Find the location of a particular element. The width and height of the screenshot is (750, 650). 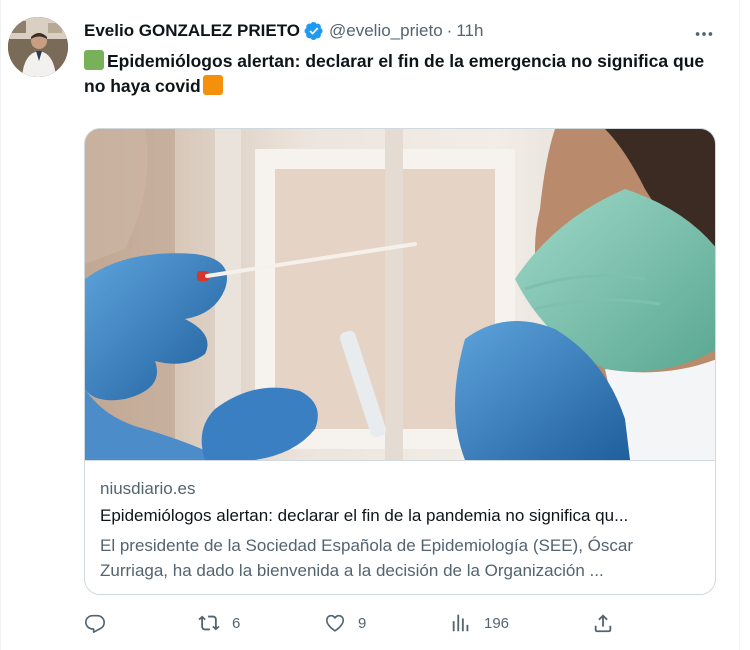

like-count: 9 is located at coordinates (362, 623).